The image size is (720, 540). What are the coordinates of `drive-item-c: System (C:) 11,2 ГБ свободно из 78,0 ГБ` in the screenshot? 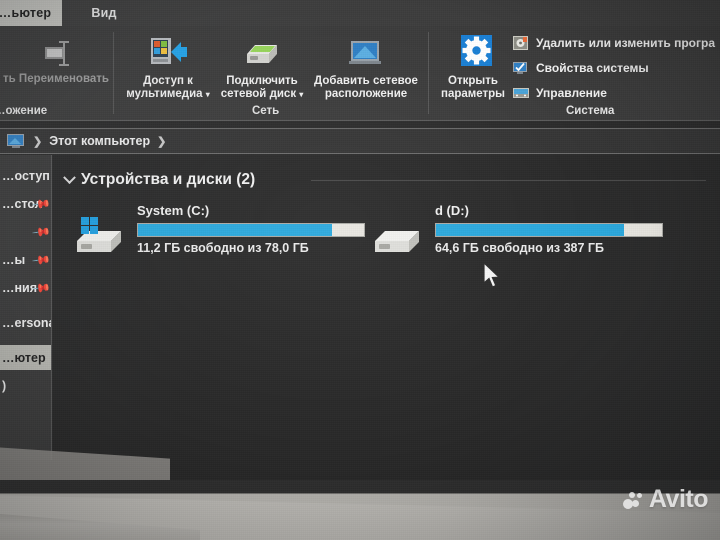 It's located at (214, 234).